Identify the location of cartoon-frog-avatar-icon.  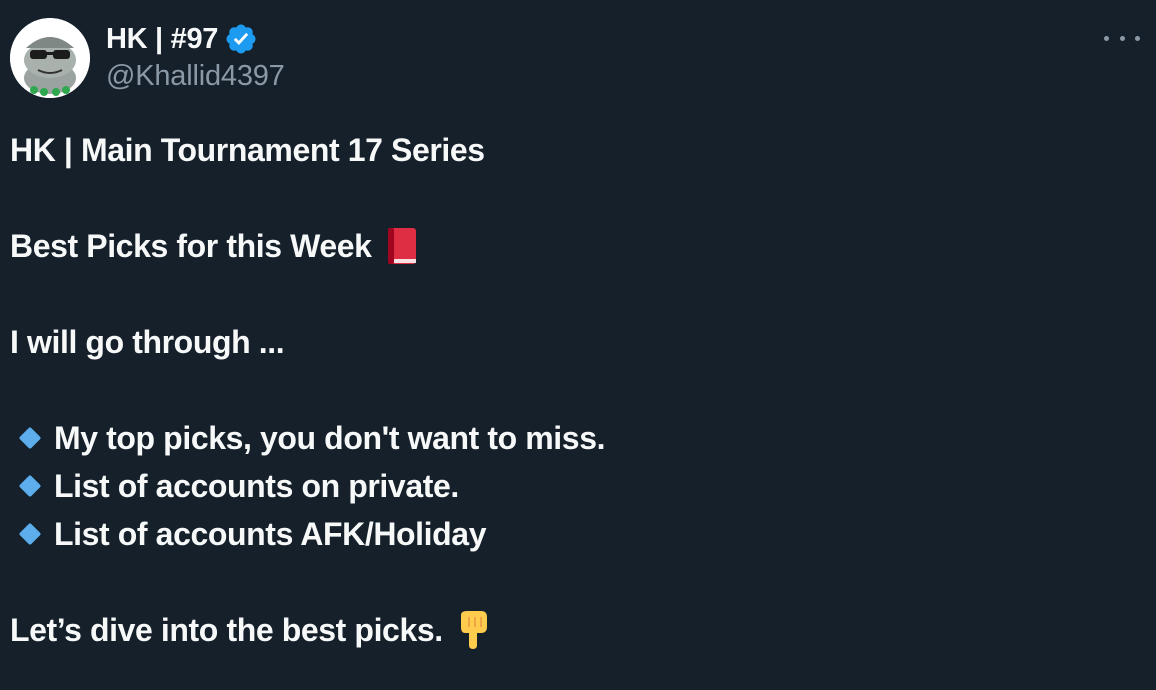
(50, 58).